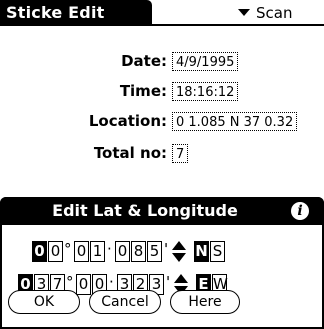 This screenshot has height=329, width=324. I want to click on app-title: Sticke Edit, so click(76, 13).